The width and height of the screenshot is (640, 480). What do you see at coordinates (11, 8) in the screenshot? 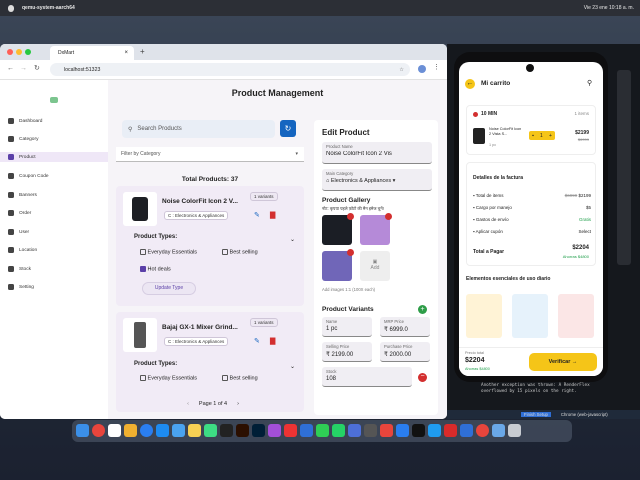
I see `apple-icon` at bounding box center [11, 8].